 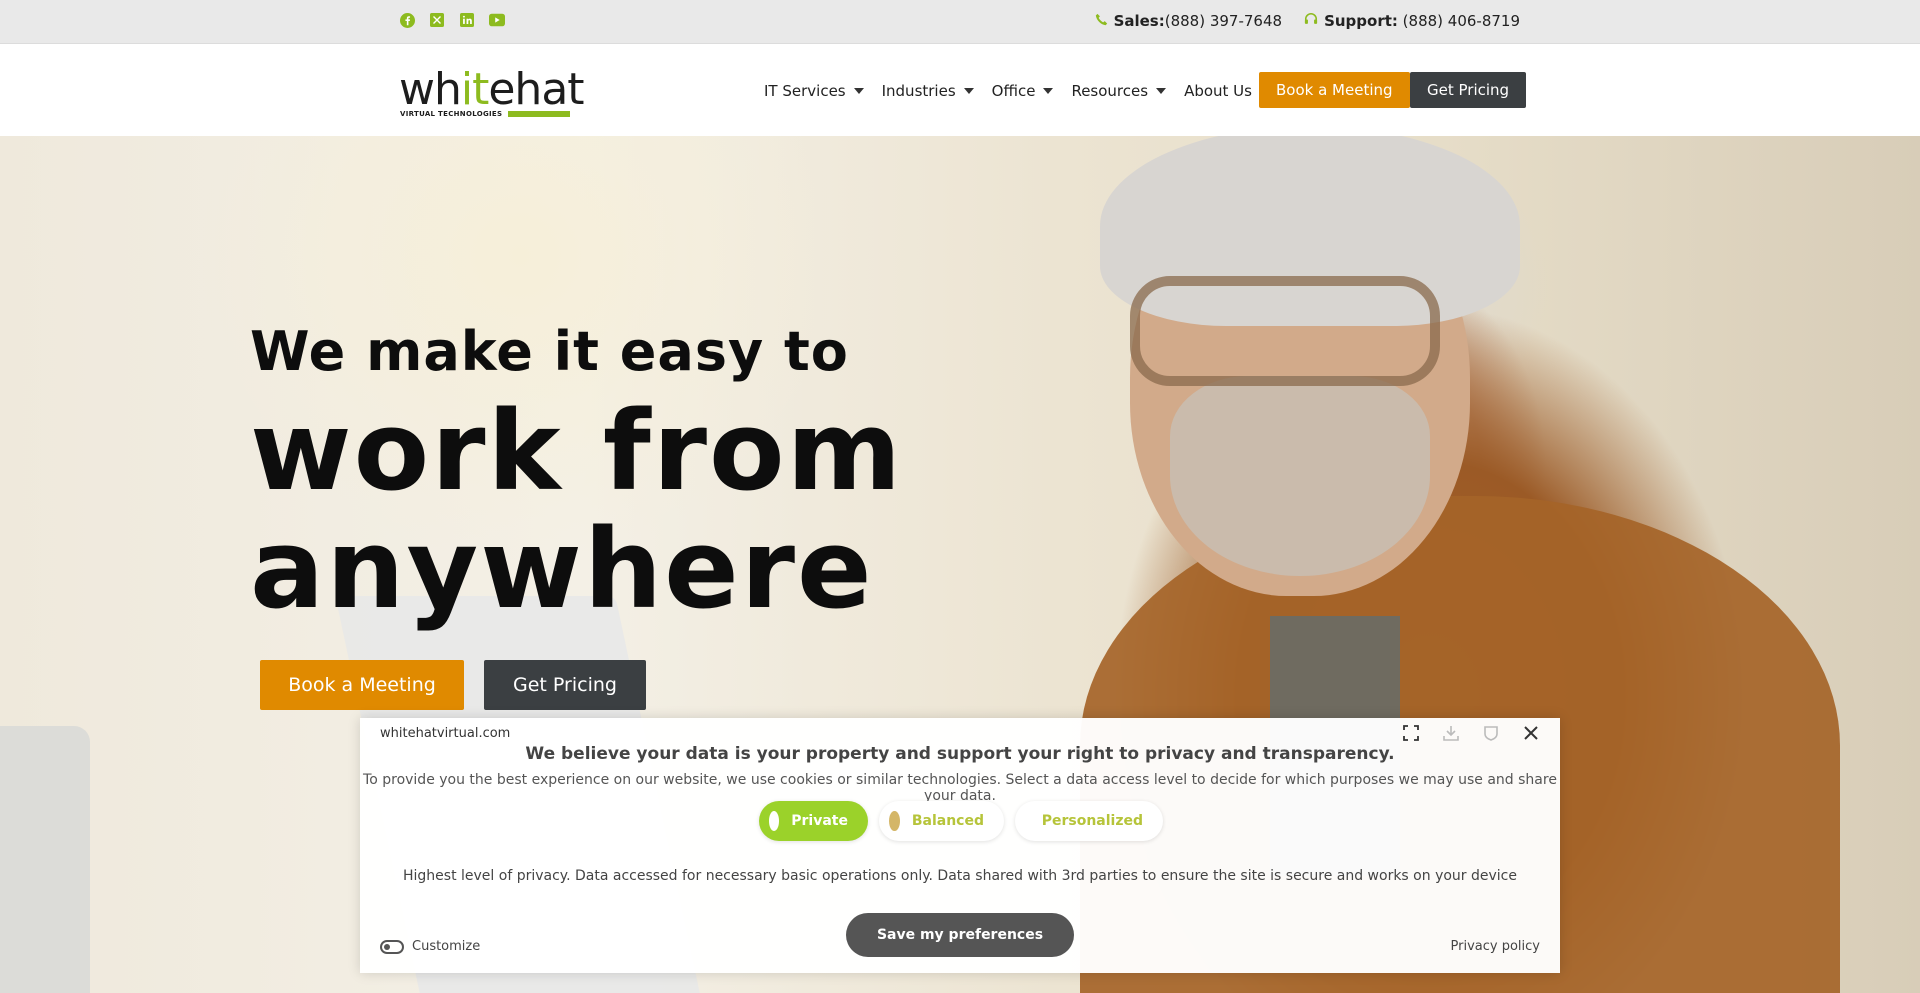 What do you see at coordinates (577, 451) in the screenshot?
I see `headline-line-2: work from` at bounding box center [577, 451].